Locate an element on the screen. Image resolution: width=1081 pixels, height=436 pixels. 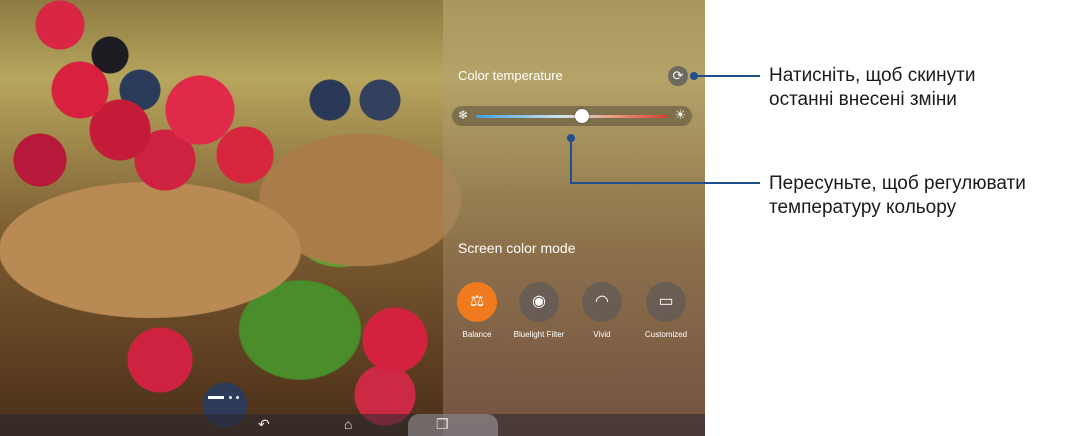
callout-reset-line2: останні внесені зміни is located at coordinates (863, 99).